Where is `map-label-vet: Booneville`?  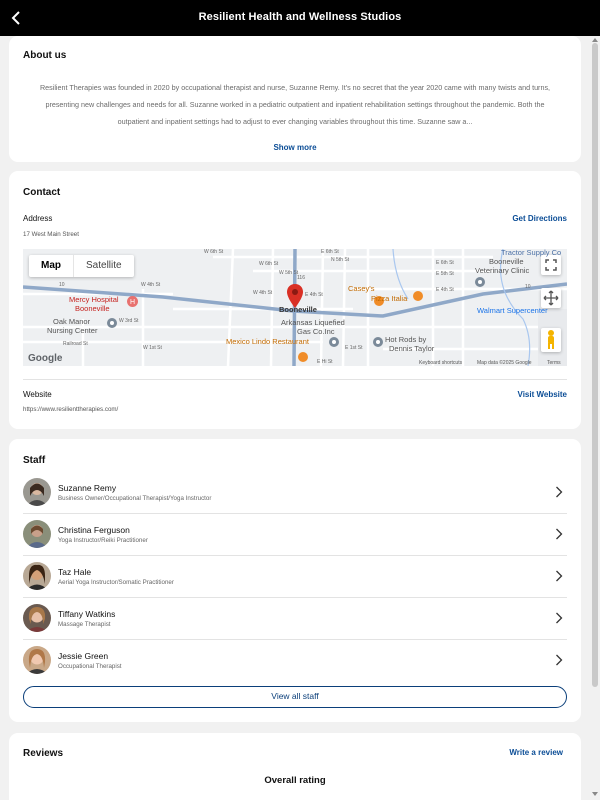
map-label-vet: Booneville is located at coordinates (506, 261).